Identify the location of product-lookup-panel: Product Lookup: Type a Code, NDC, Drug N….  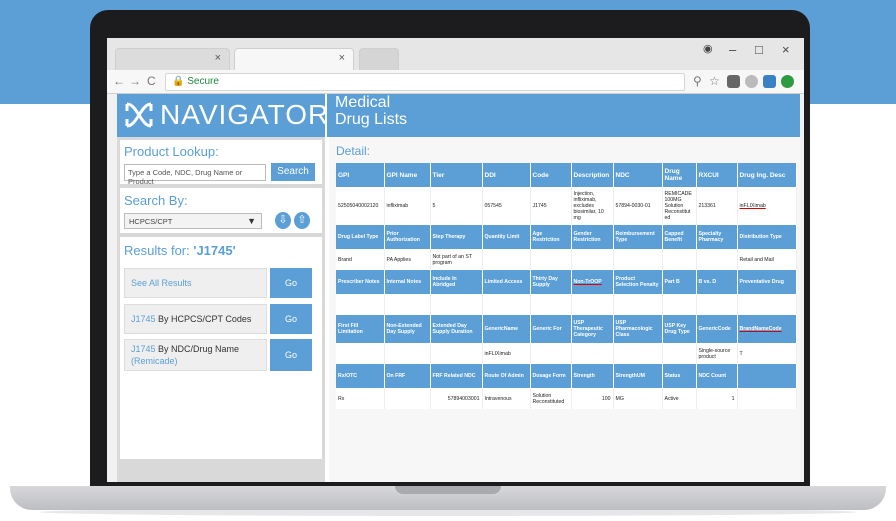
(221, 163).